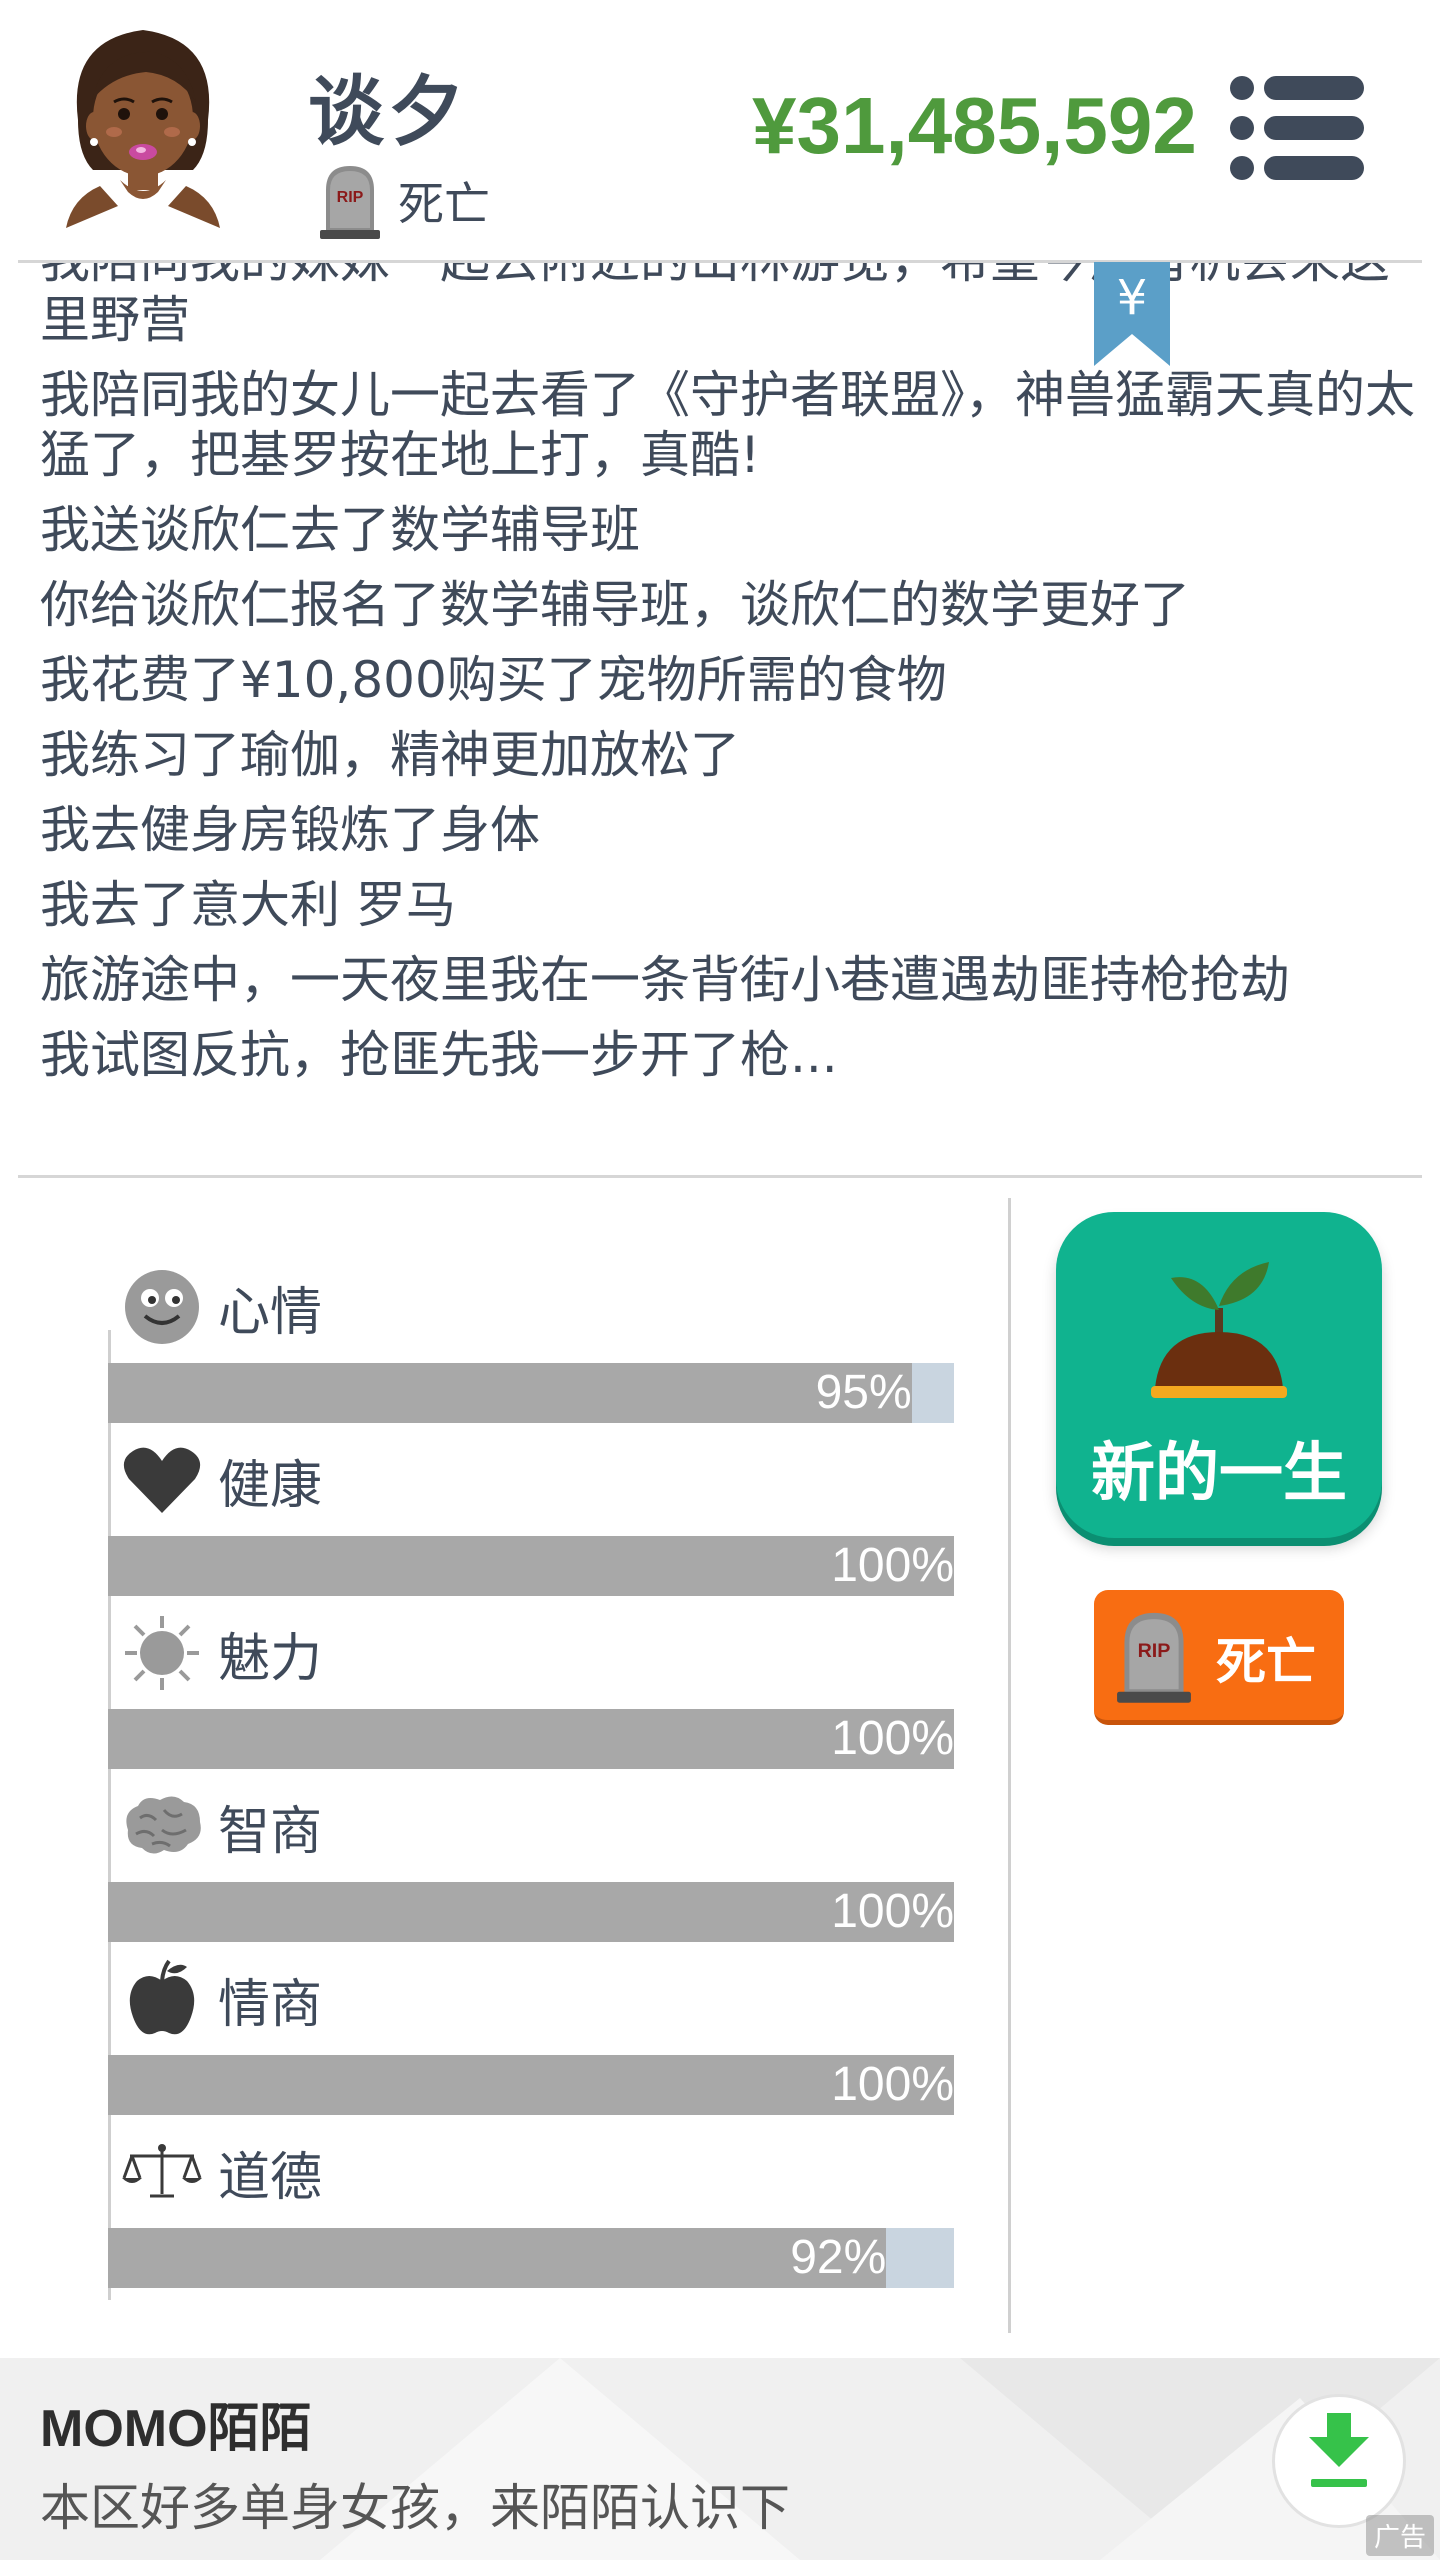 This screenshot has height=2560, width=1440. I want to click on ad-banner: MOMO陌陌 本区好多单身女孩，来陌陌认识下 广告, so click(720, 2459).